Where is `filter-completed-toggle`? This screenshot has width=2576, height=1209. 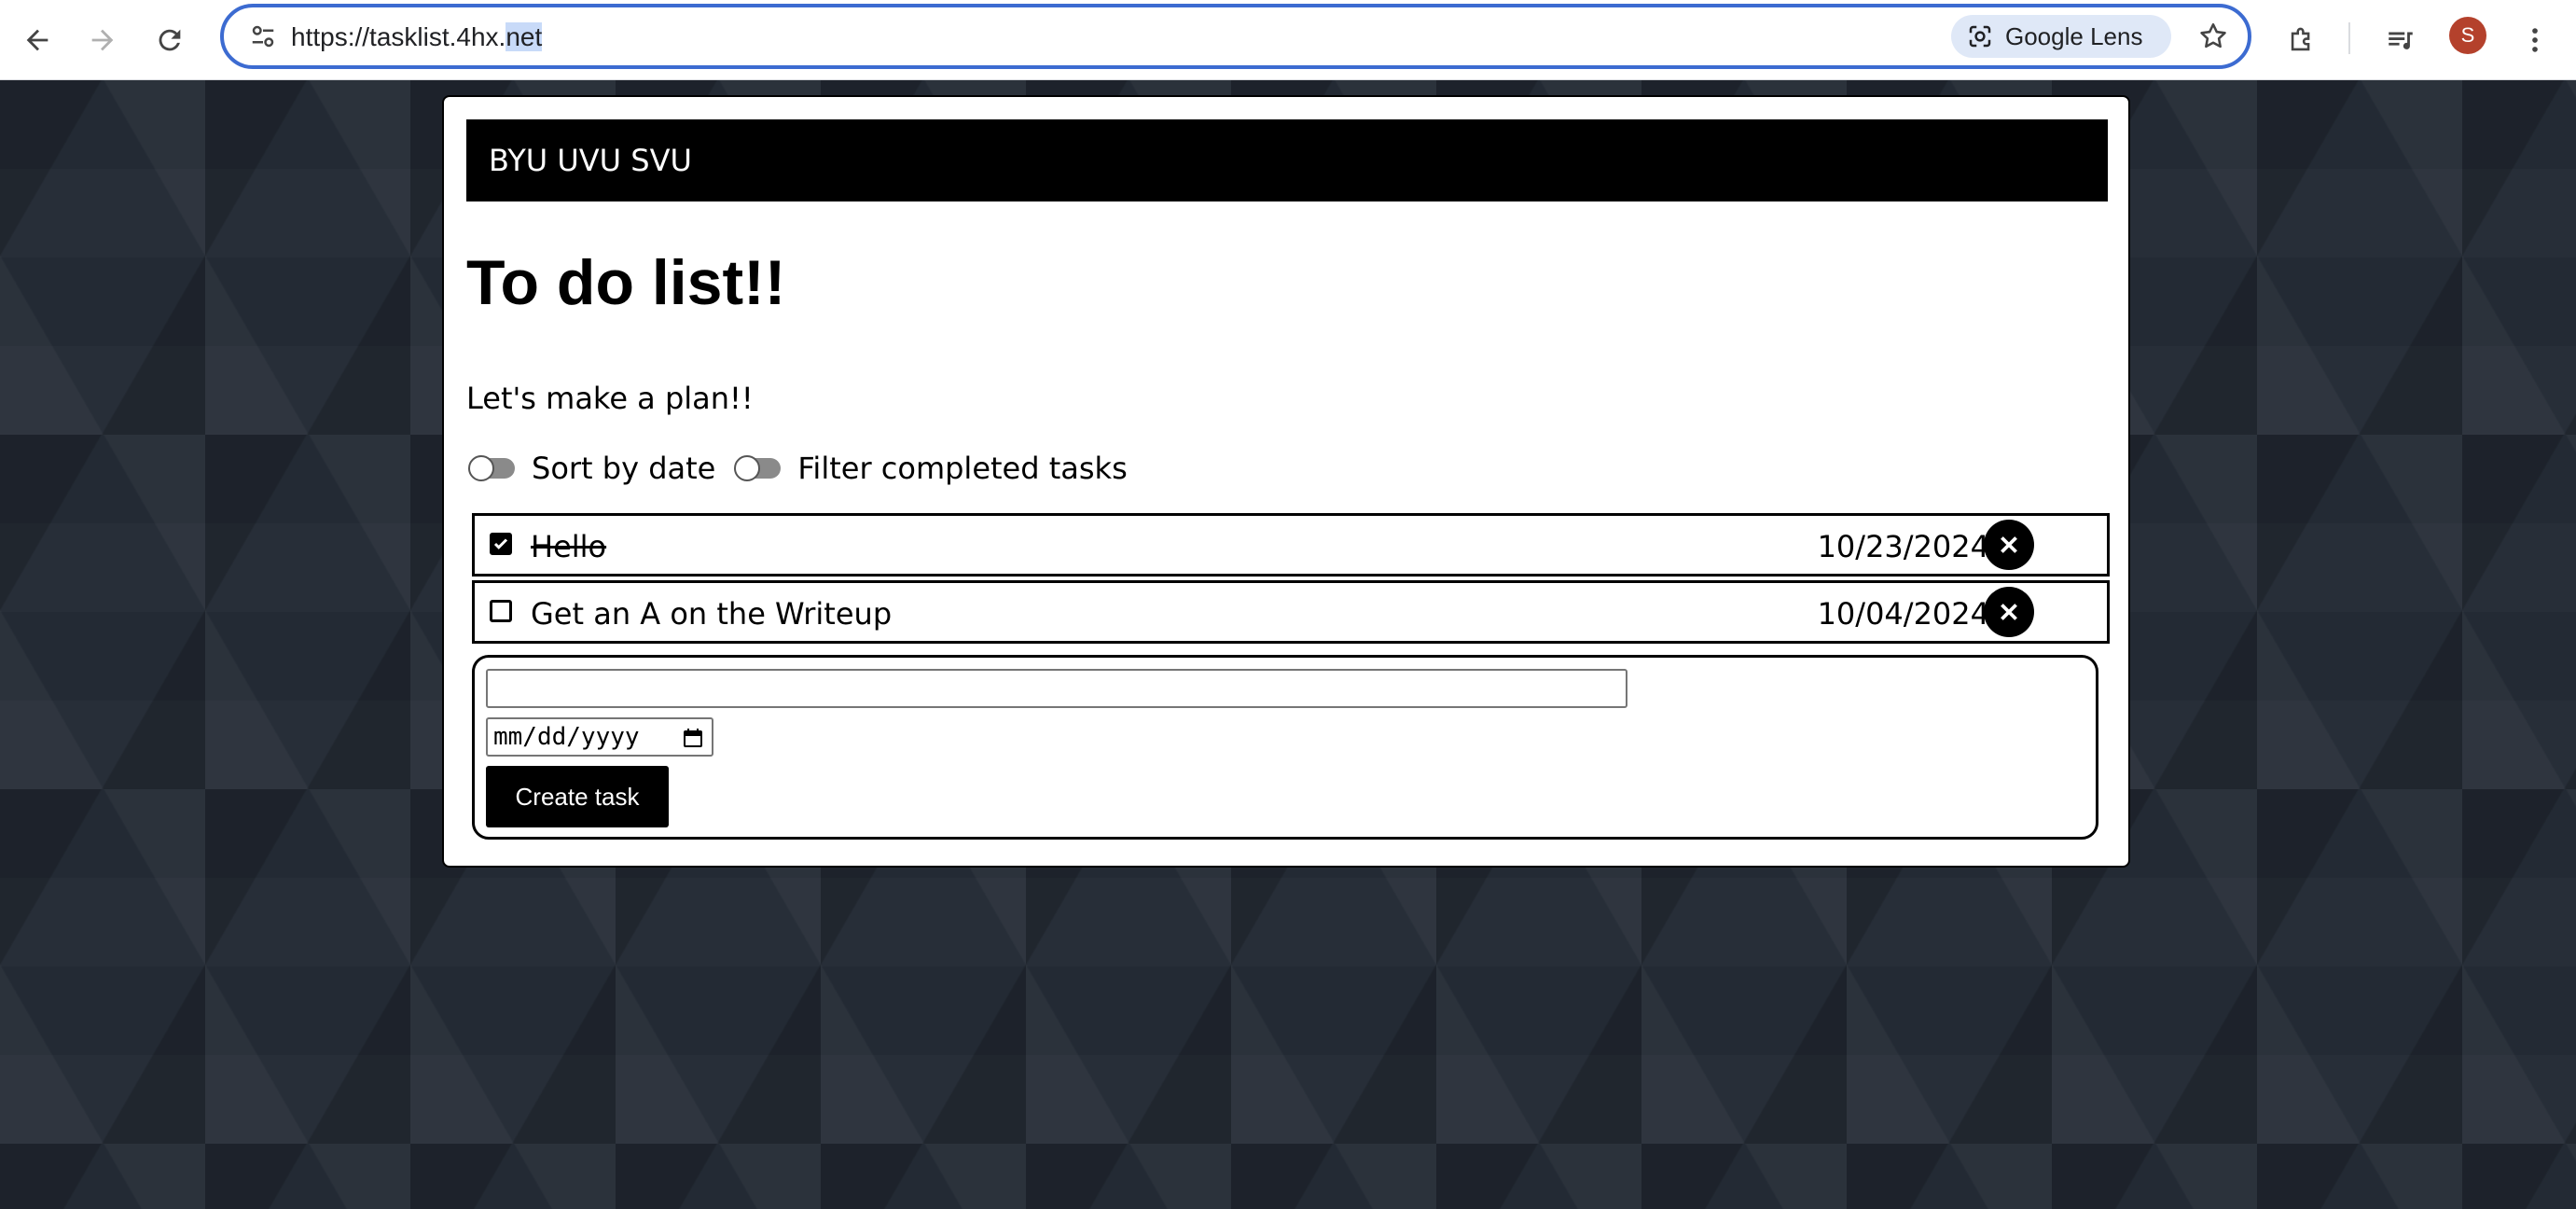
filter-completed-toggle is located at coordinates (758, 468).